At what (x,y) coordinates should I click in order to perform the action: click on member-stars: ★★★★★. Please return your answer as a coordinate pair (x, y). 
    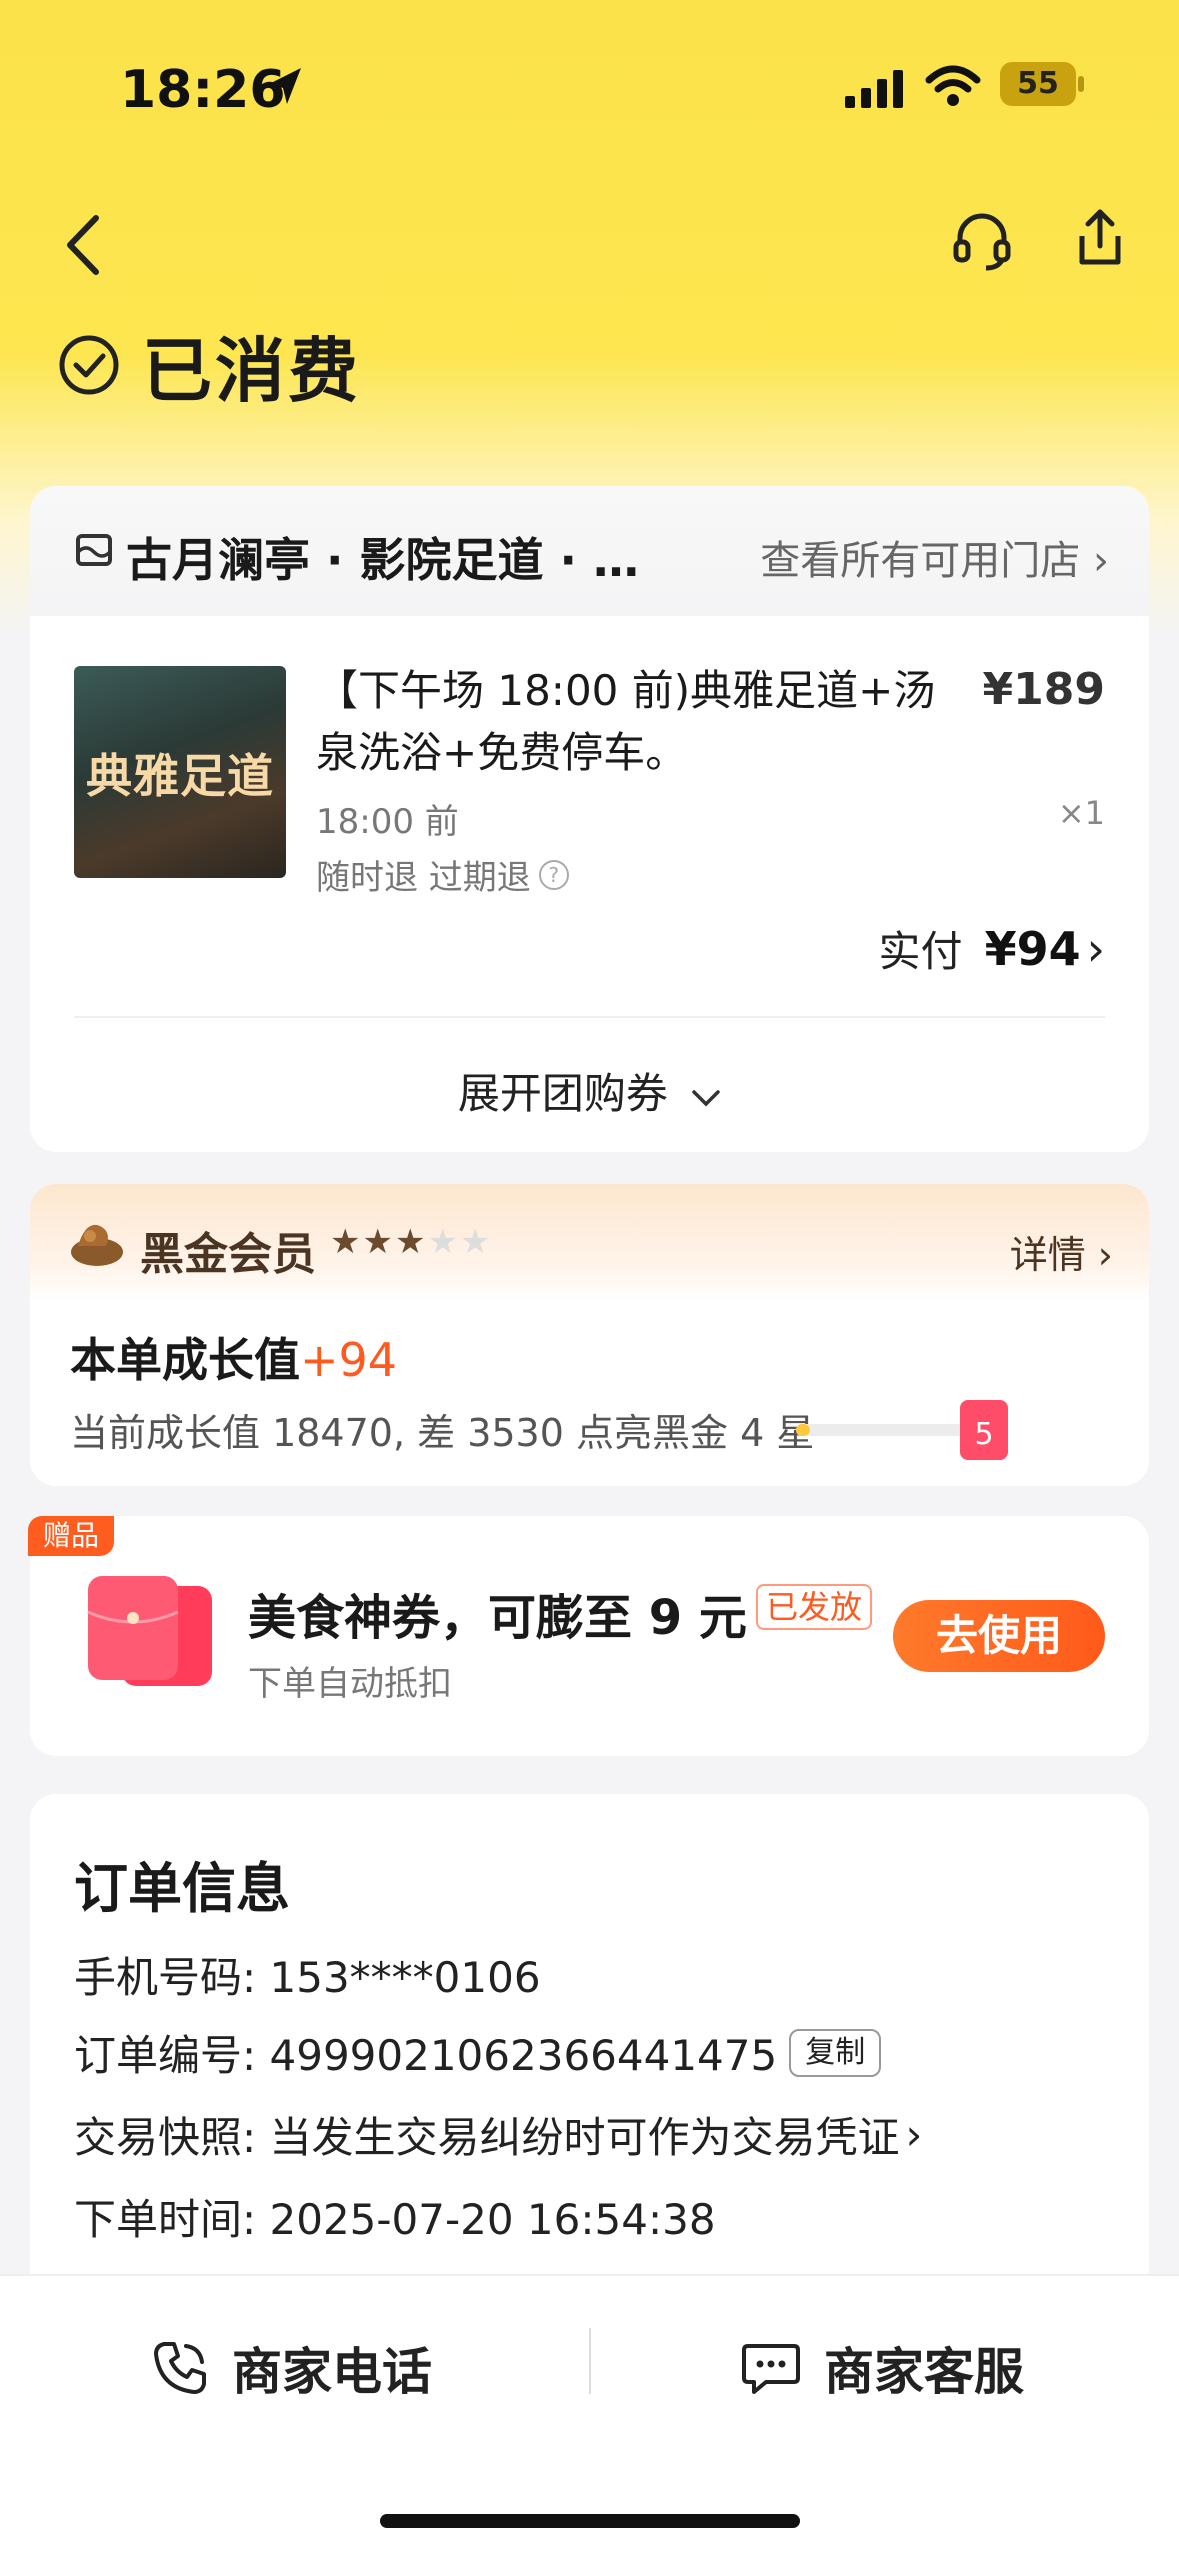
    Looking at the image, I should click on (411, 1242).